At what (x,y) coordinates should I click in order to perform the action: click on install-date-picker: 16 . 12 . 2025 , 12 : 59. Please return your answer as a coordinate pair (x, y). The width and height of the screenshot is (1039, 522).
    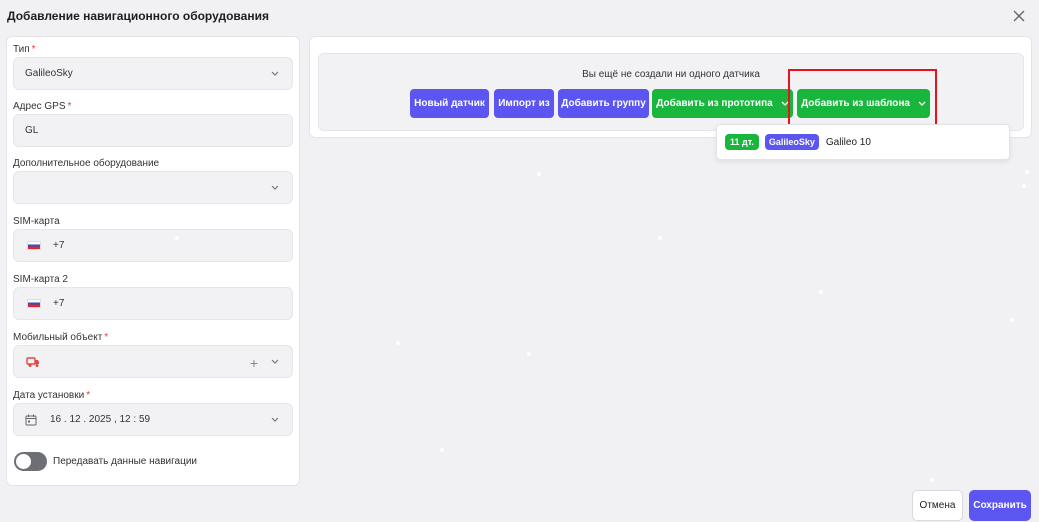
    Looking at the image, I should click on (153, 419).